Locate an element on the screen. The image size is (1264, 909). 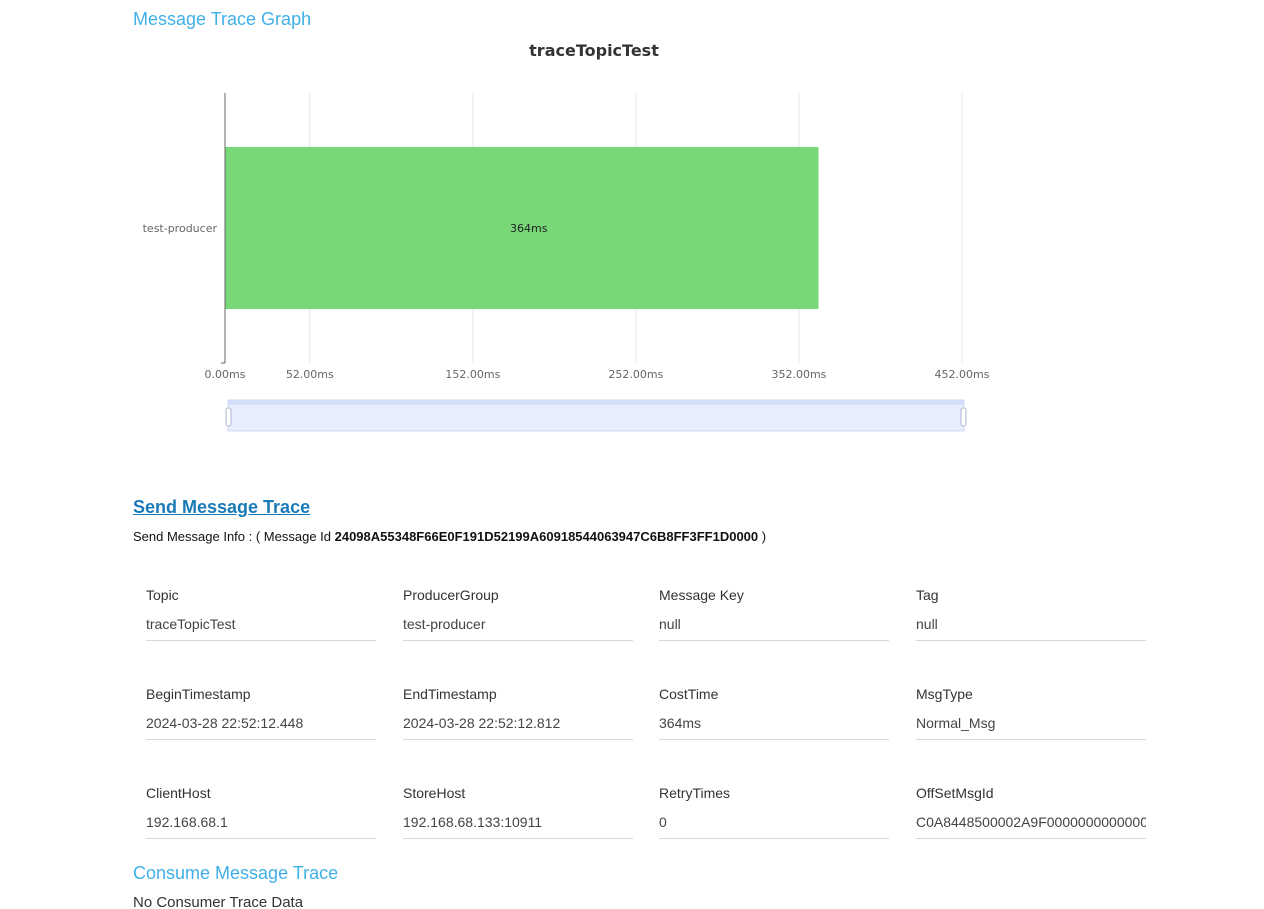
field-value: 192.168.68.133:10911 is located at coordinates (518, 826).